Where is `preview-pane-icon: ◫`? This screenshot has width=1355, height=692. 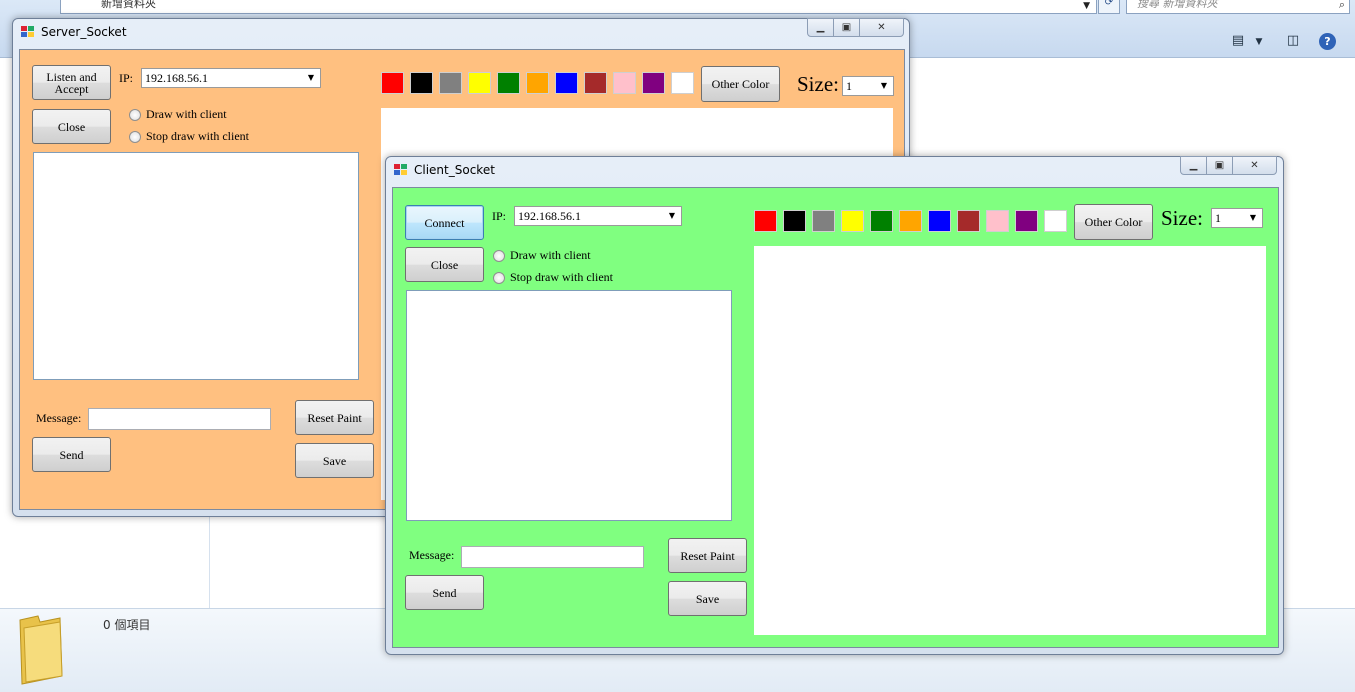 preview-pane-icon: ◫ is located at coordinates (1293, 41).